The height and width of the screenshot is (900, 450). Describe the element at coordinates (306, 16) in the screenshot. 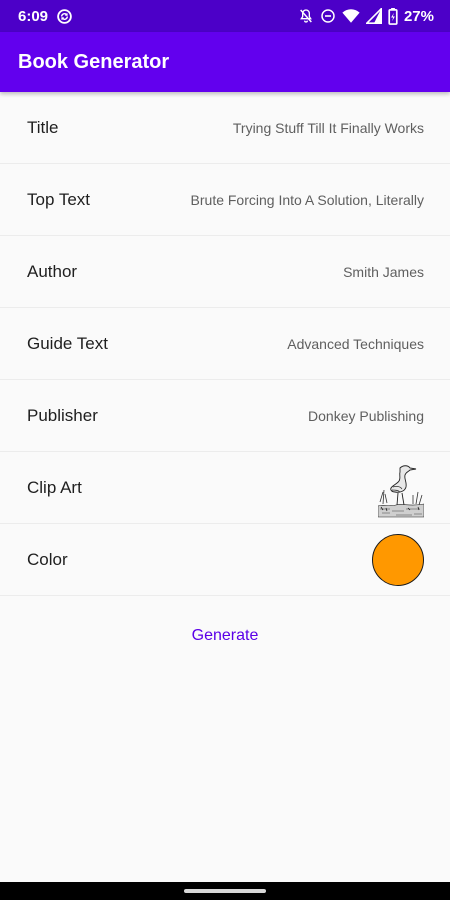

I see `notifications-off-icon` at that location.